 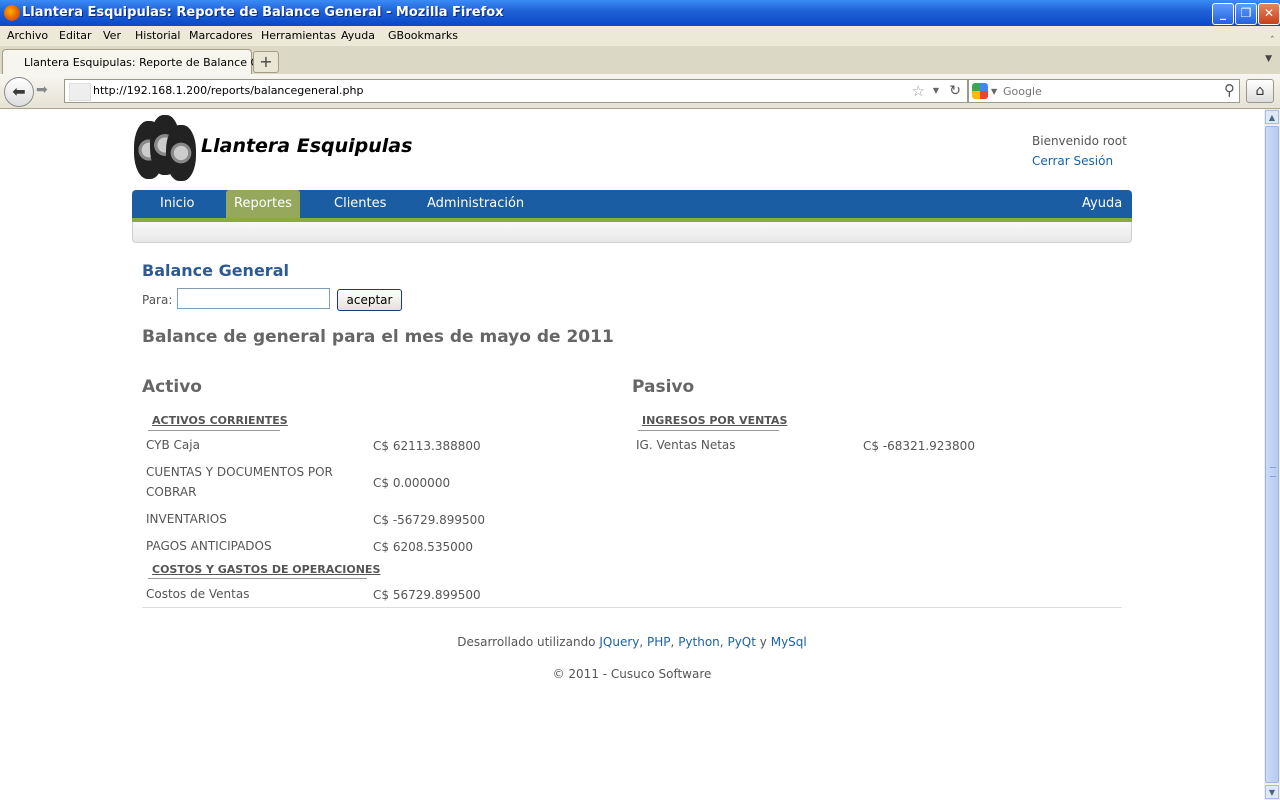 What do you see at coordinates (112, 35) in the screenshot?
I see `menu-ver: Ver` at bounding box center [112, 35].